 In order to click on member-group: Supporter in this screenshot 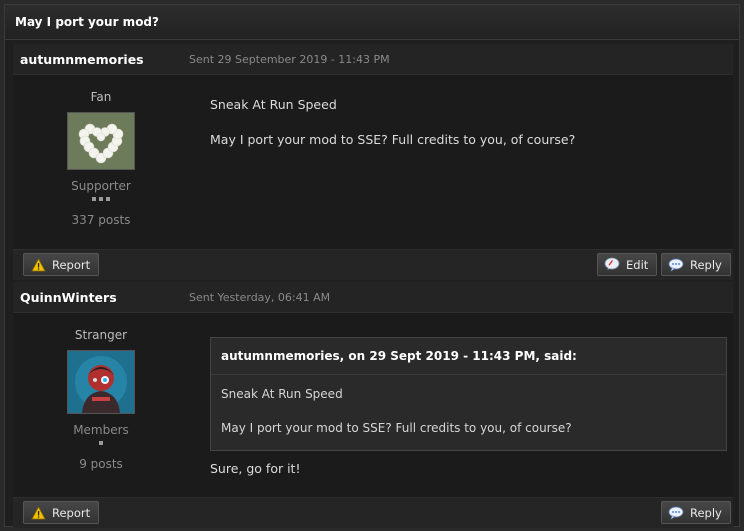, I will do `click(101, 186)`.